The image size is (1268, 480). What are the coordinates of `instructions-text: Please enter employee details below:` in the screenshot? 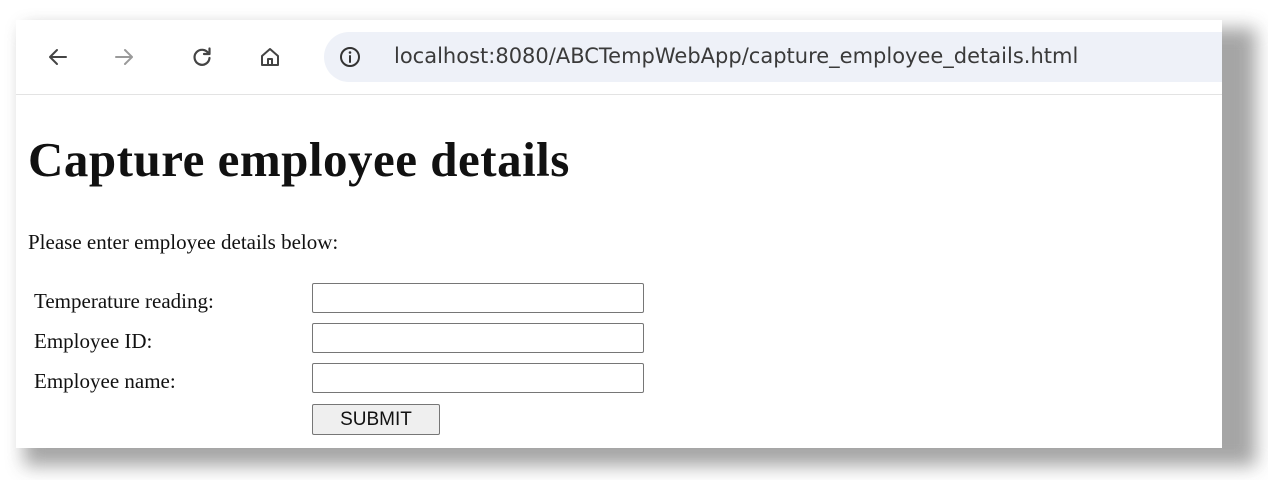 It's located at (183, 242).